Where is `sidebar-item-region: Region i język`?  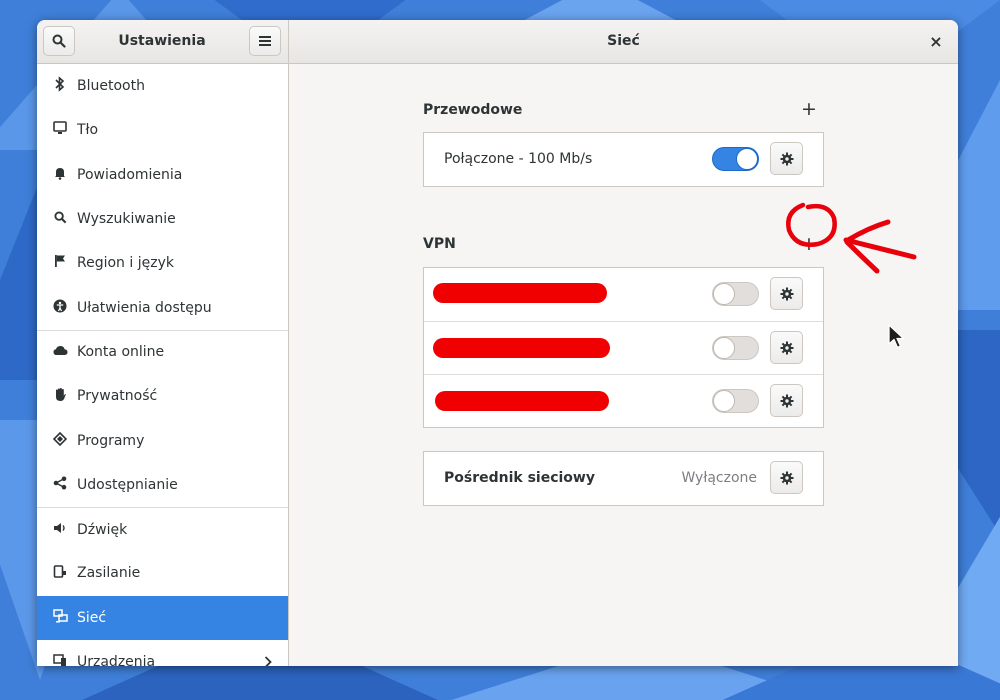
sidebar-item-region: Region i język is located at coordinates (162, 263).